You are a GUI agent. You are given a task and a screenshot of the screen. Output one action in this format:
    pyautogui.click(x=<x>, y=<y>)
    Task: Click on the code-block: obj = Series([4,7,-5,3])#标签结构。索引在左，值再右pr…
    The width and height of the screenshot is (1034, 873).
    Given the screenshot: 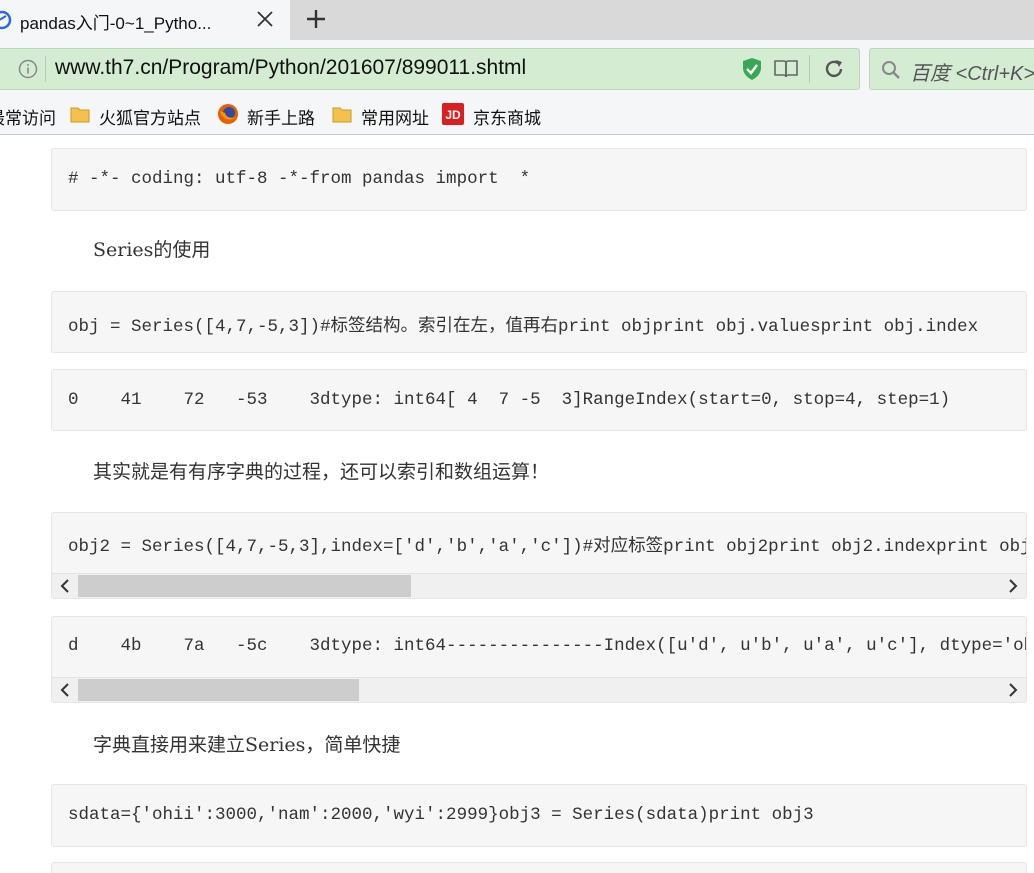 What is the action you would take?
    pyautogui.click(x=539, y=322)
    